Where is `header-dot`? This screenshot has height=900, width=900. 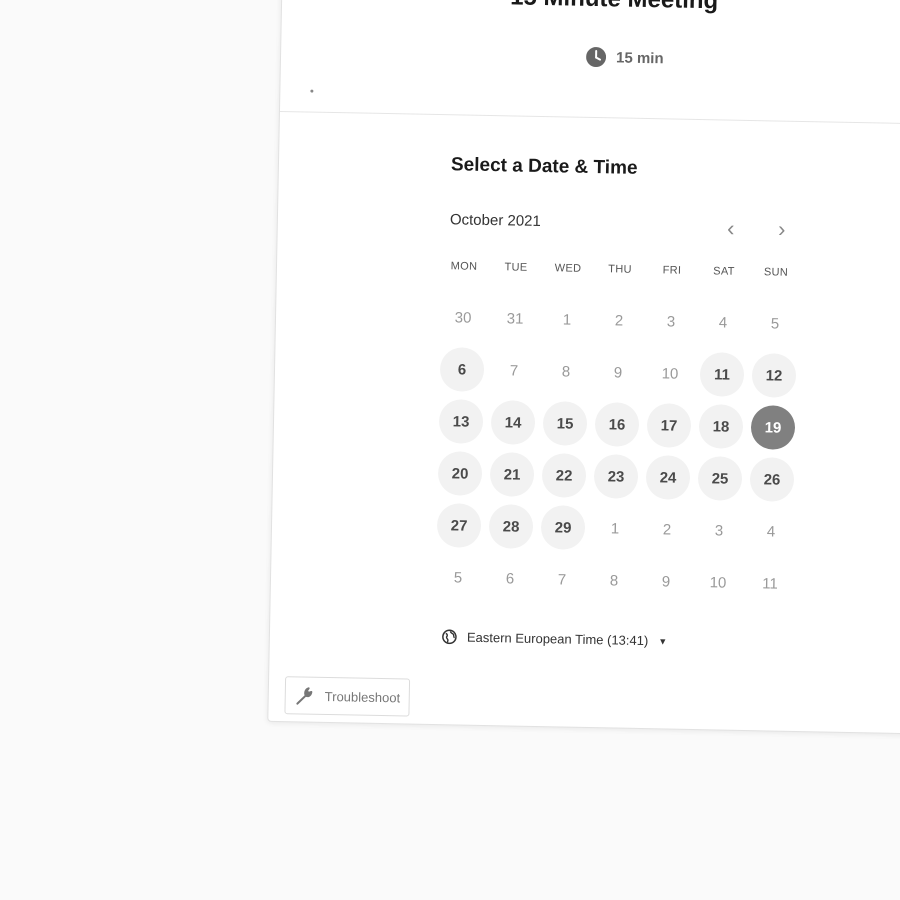
header-dot is located at coordinates (312, 91).